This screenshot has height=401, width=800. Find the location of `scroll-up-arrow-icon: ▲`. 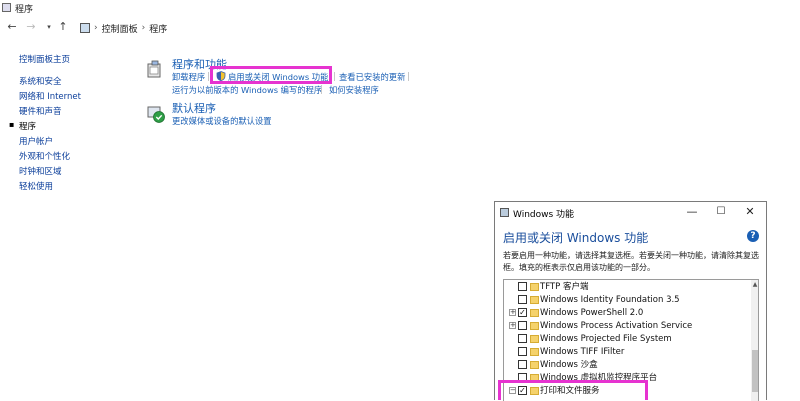

scroll-up-arrow-icon: ▲ is located at coordinates (754, 285).